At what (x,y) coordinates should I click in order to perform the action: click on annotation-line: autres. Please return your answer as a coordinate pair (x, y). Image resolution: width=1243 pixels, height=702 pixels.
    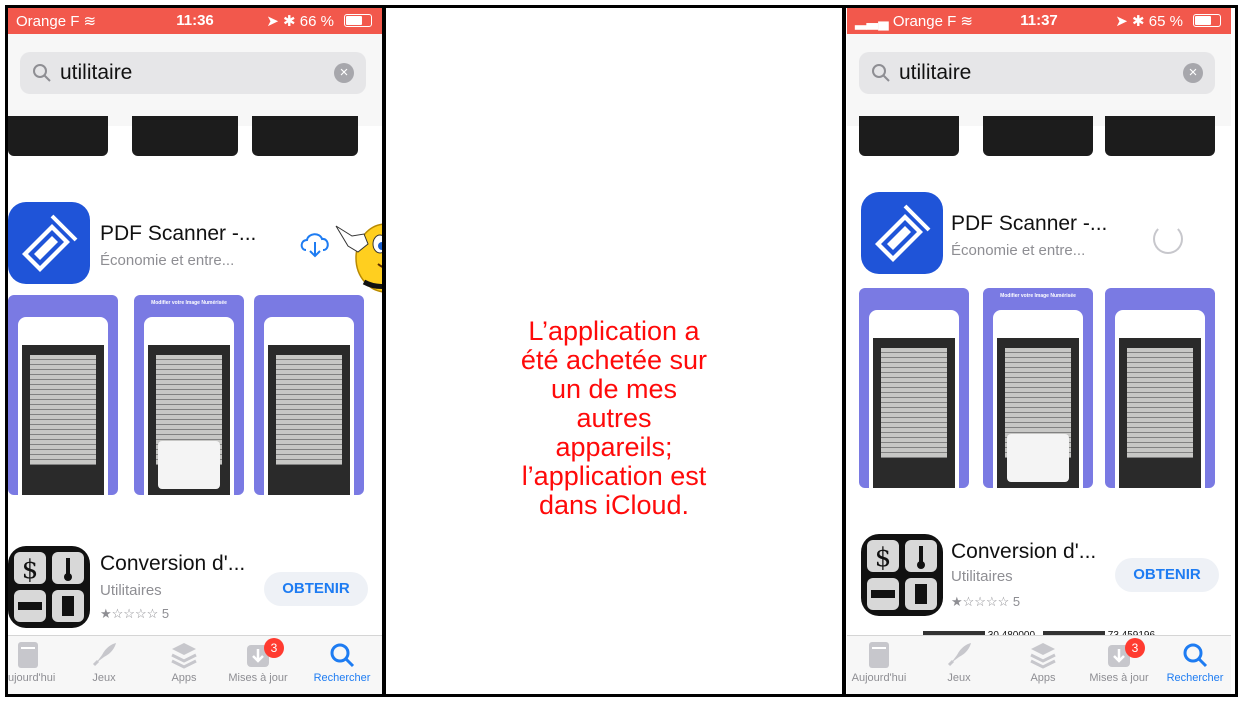
    Looking at the image, I should click on (614, 418).